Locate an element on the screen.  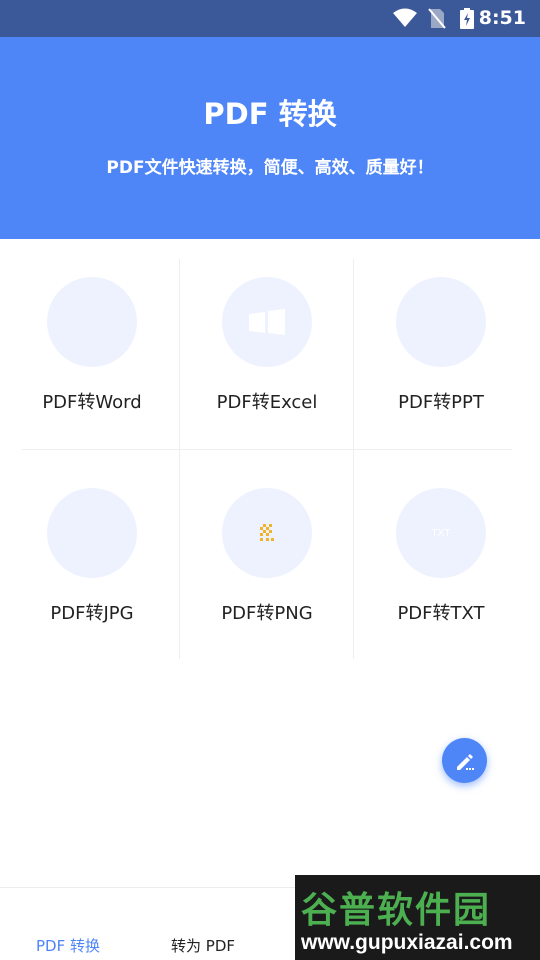
tool-label: PDF转PNG is located at coordinates (267, 613).